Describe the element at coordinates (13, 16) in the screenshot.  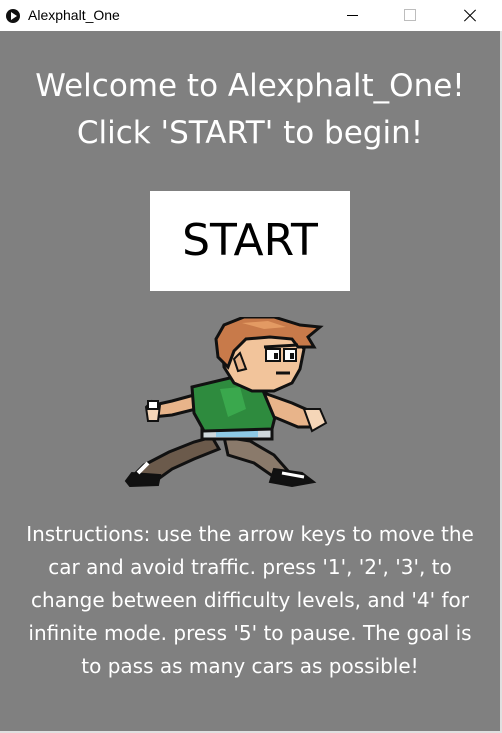
I see `app-icon` at that location.